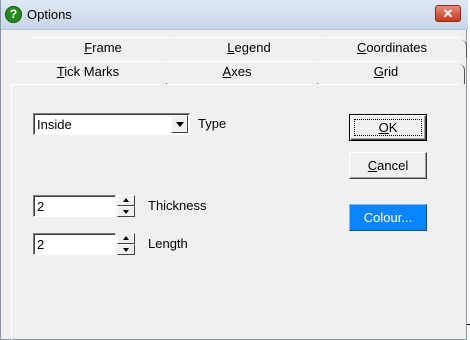 This screenshot has height=340, width=470. What do you see at coordinates (74, 206) in the screenshot?
I see `thickness-input: 2` at bounding box center [74, 206].